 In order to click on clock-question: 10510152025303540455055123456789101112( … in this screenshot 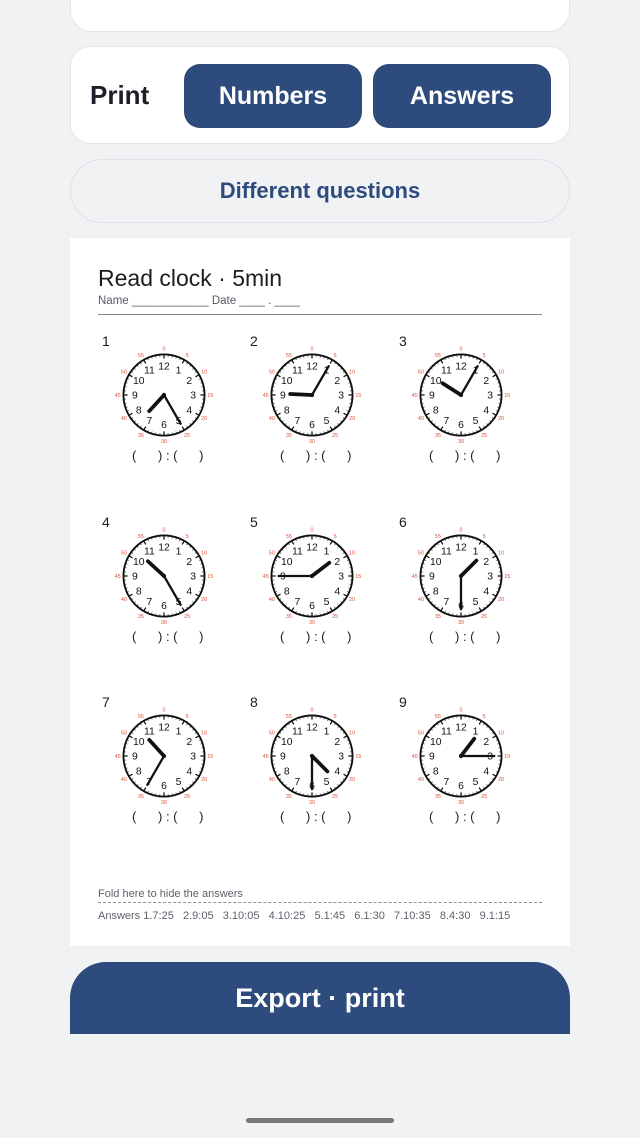, I will do `click(170, 408)`.